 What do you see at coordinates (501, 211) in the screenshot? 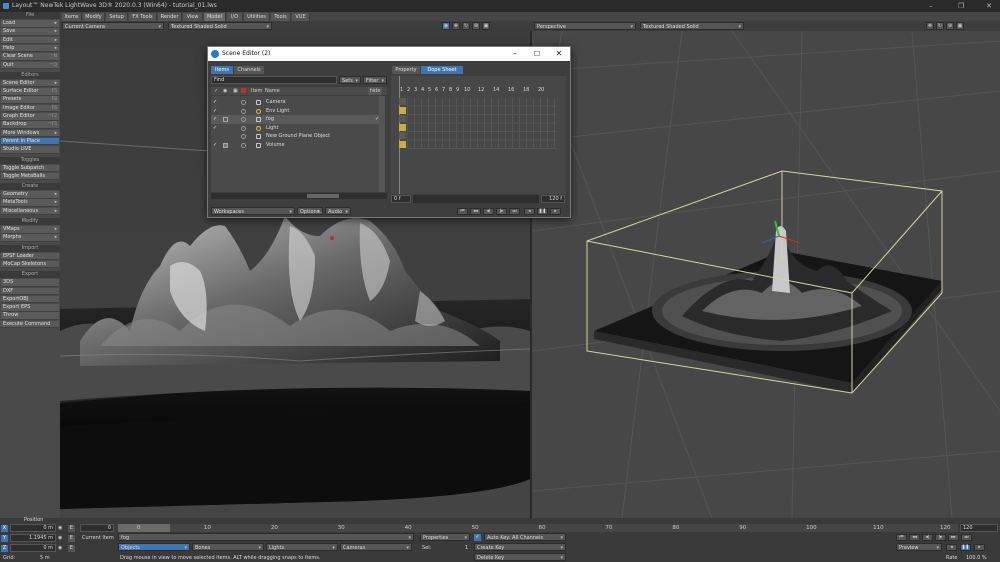
I see `se-next-frame-icon: |▸` at bounding box center [501, 211].